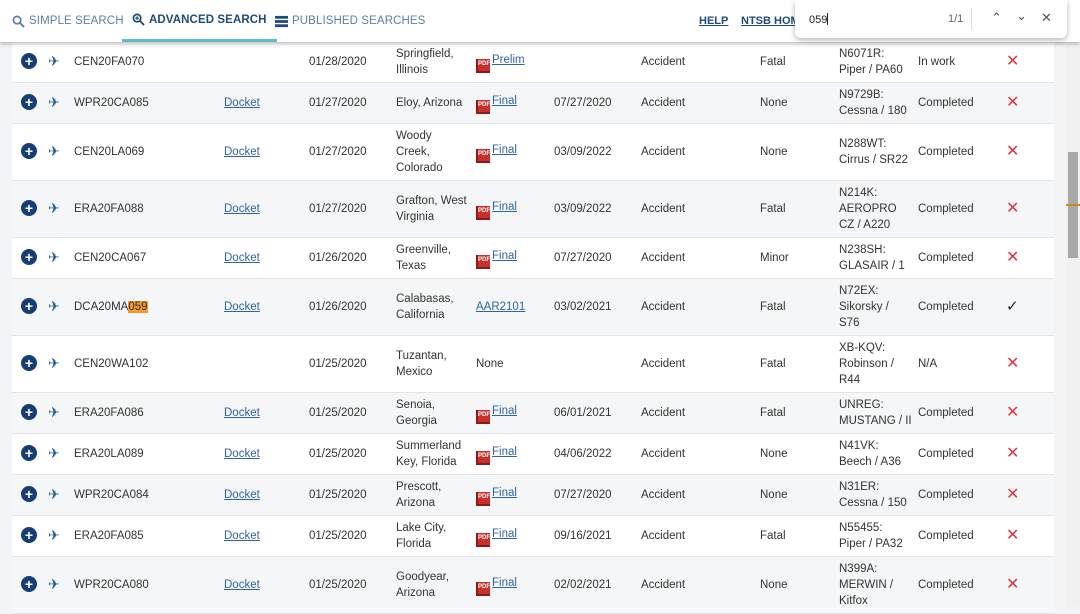 This screenshot has width=1080, height=614. Describe the element at coordinates (109, 413) in the screenshot. I see `ntsb-number: ERA20FA086` at that location.